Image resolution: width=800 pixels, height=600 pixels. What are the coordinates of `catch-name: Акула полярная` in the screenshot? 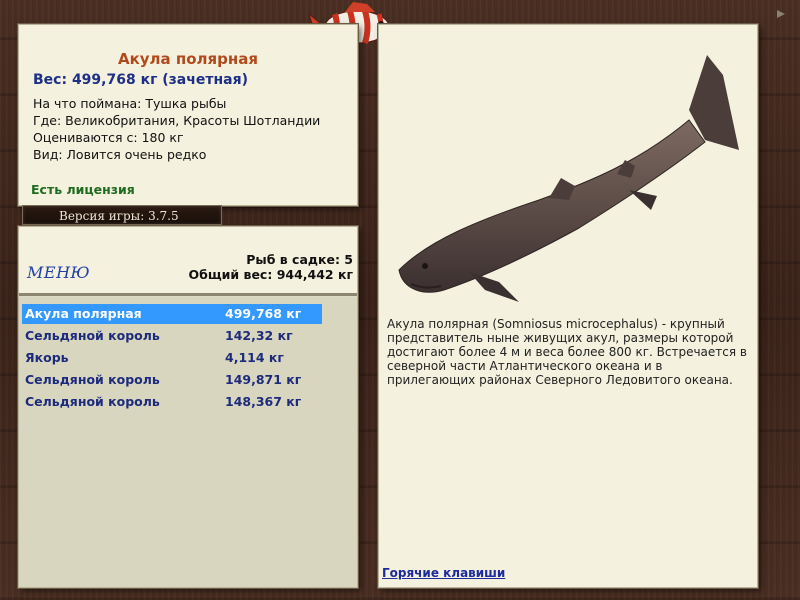 It's located at (83, 313).